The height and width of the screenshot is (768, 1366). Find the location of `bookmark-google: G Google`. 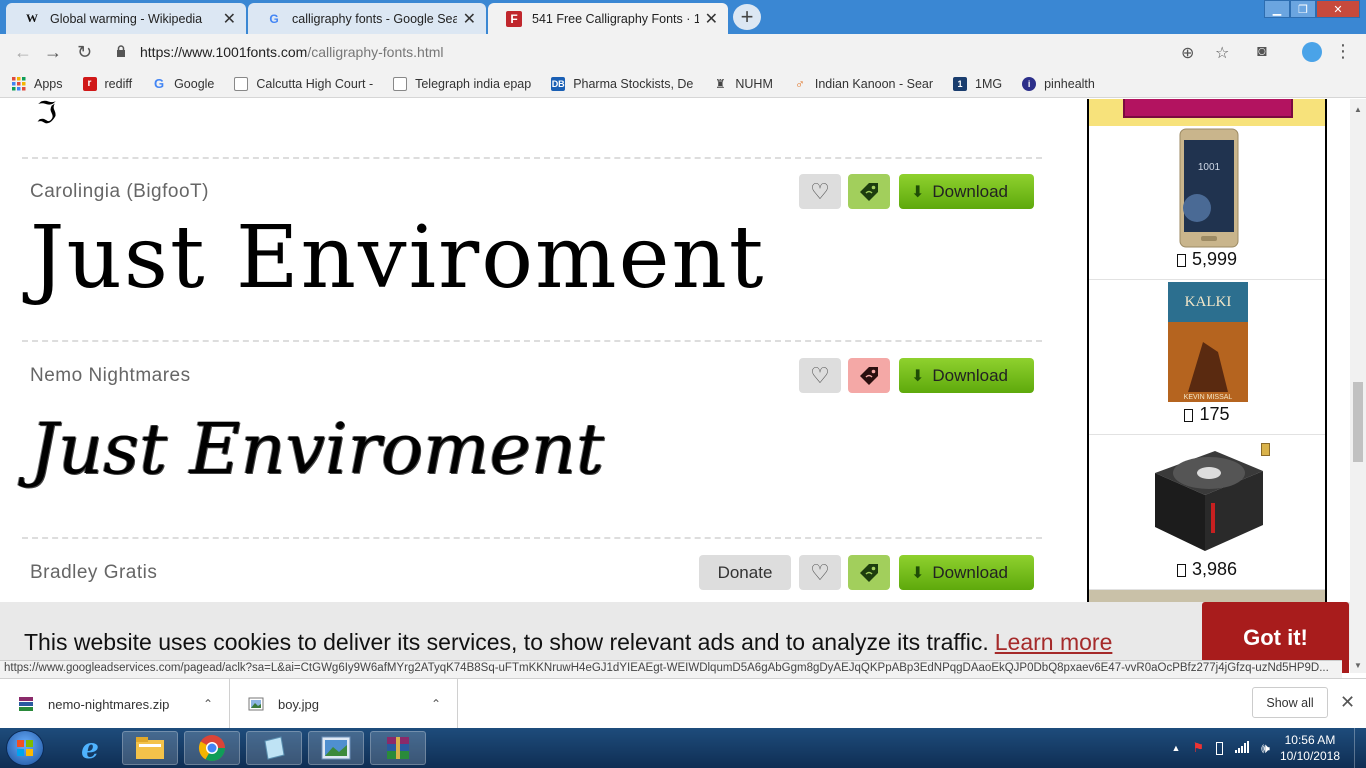

bookmark-google: G Google is located at coordinates (183, 83).